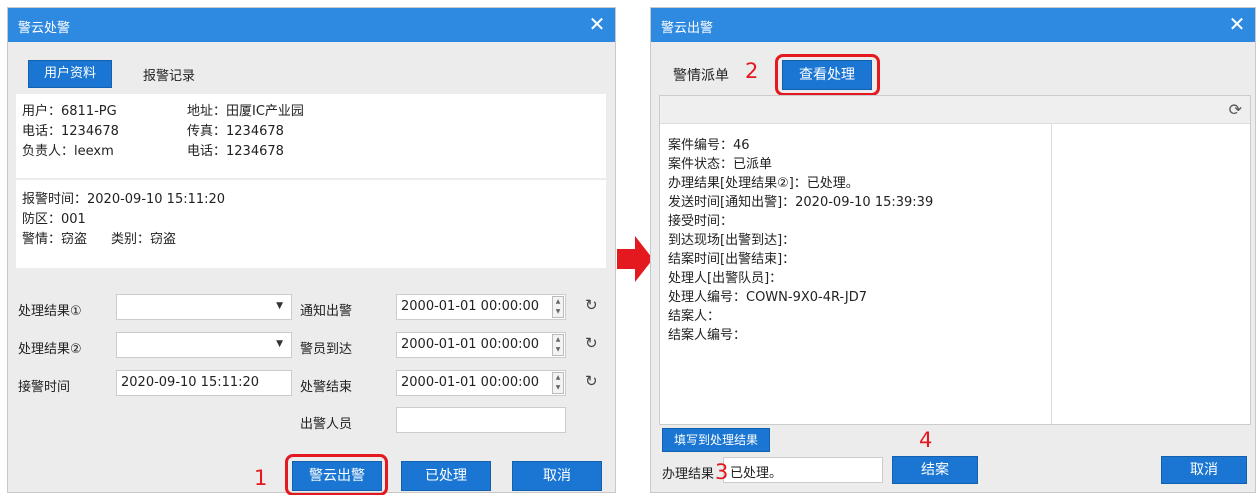  I want to click on finish-time-field: 2000-01-01 00:00:00, so click(481, 383).